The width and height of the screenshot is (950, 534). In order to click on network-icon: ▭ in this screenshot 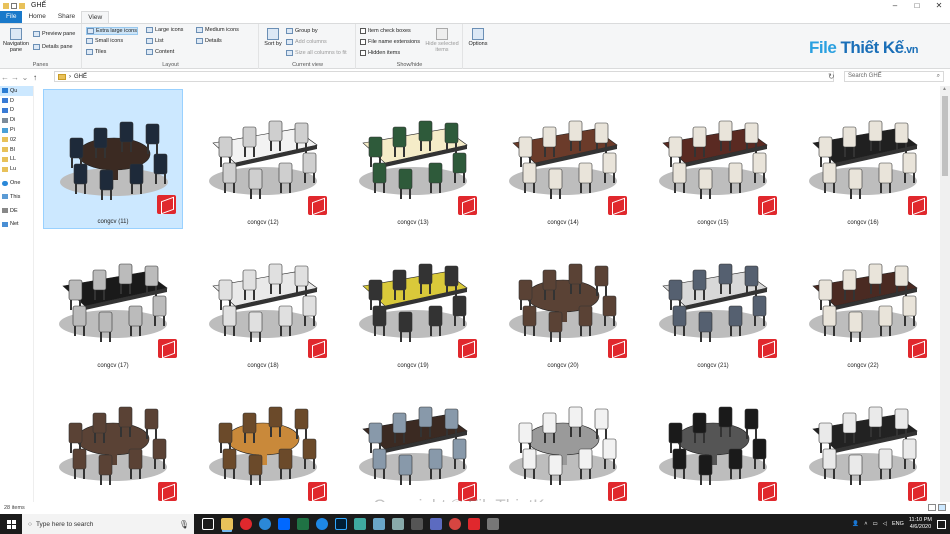, I will do `click(875, 524)`.